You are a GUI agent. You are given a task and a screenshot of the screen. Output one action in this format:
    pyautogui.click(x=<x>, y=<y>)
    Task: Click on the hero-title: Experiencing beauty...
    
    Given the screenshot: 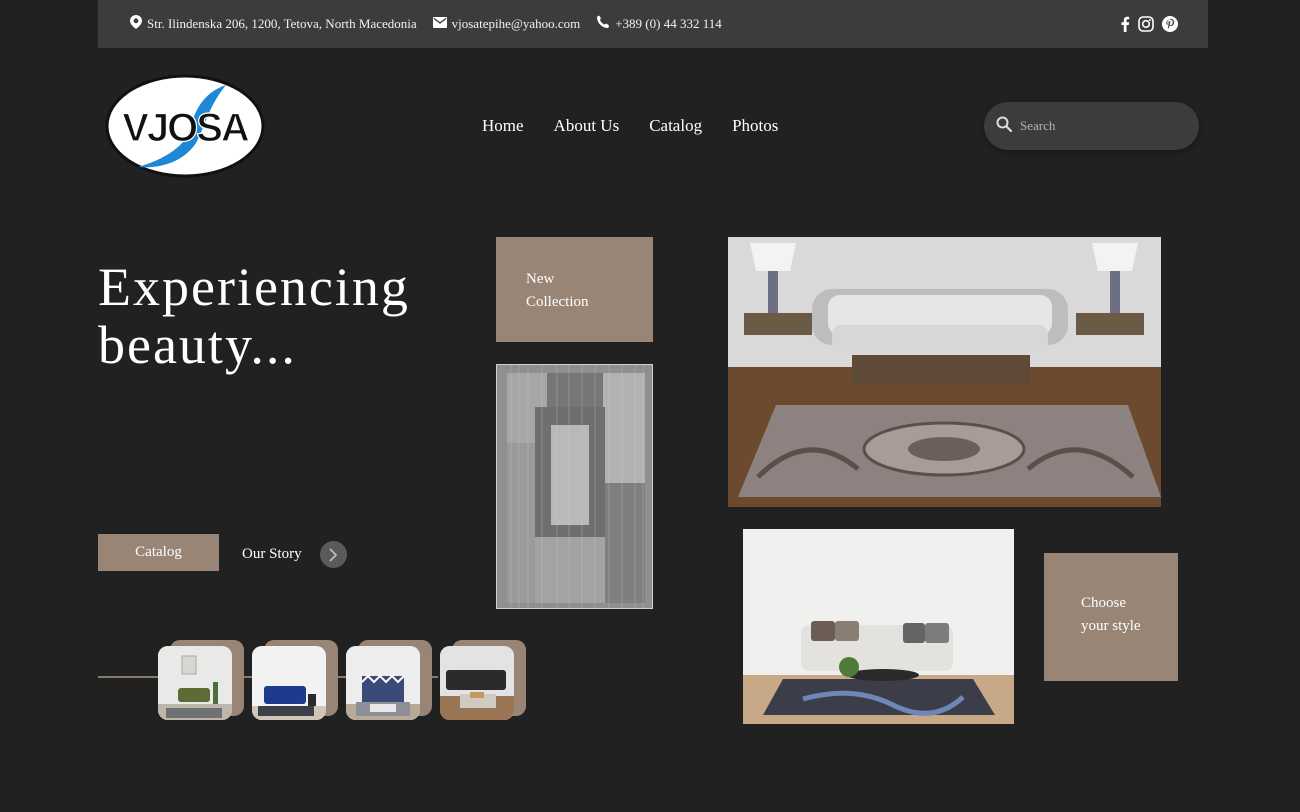 What is the action you would take?
    pyautogui.click(x=278, y=316)
    